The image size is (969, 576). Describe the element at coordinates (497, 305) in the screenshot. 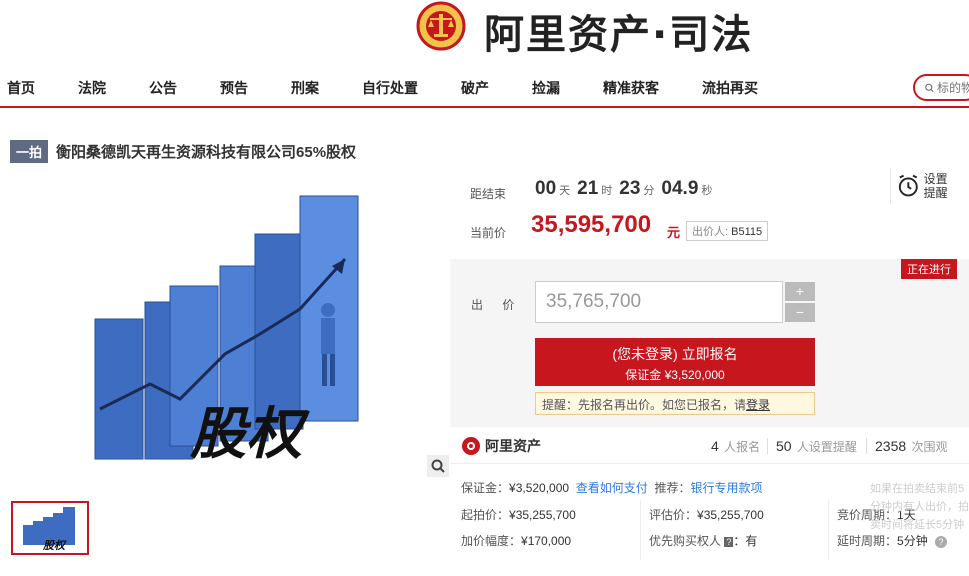

I see `bid-label: 出 价` at that location.